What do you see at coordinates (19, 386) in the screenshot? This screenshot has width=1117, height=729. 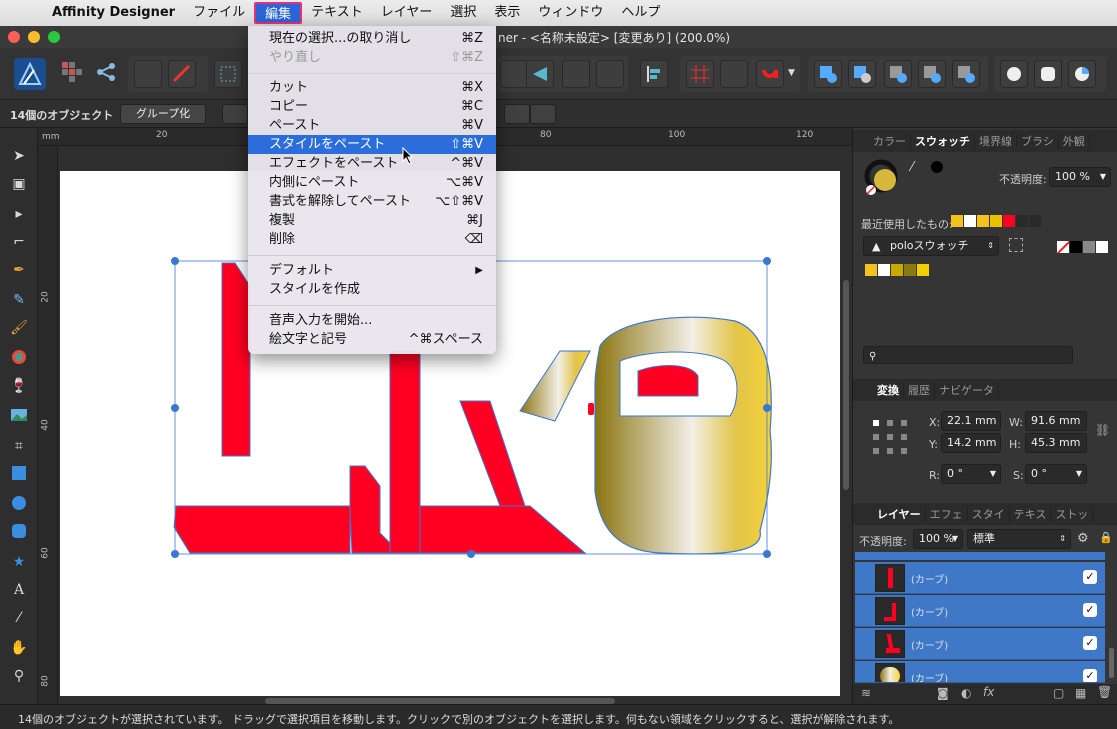 I see `transparency-tool-icon: 🍷` at bounding box center [19, 386].